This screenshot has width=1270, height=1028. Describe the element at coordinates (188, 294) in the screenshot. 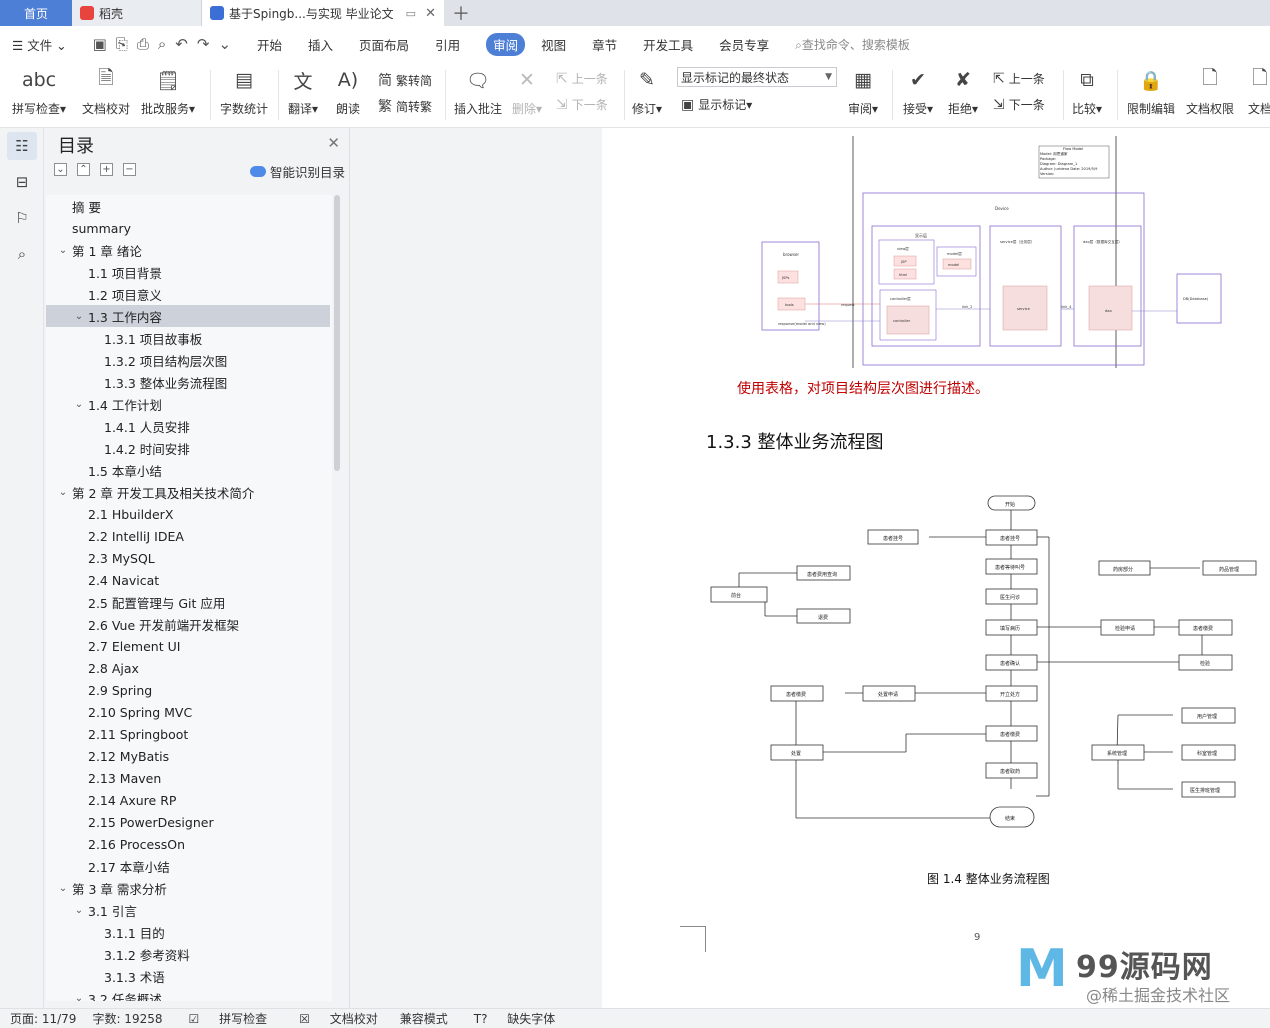

I see `toc-item: 1.2 项目意义` at that location.